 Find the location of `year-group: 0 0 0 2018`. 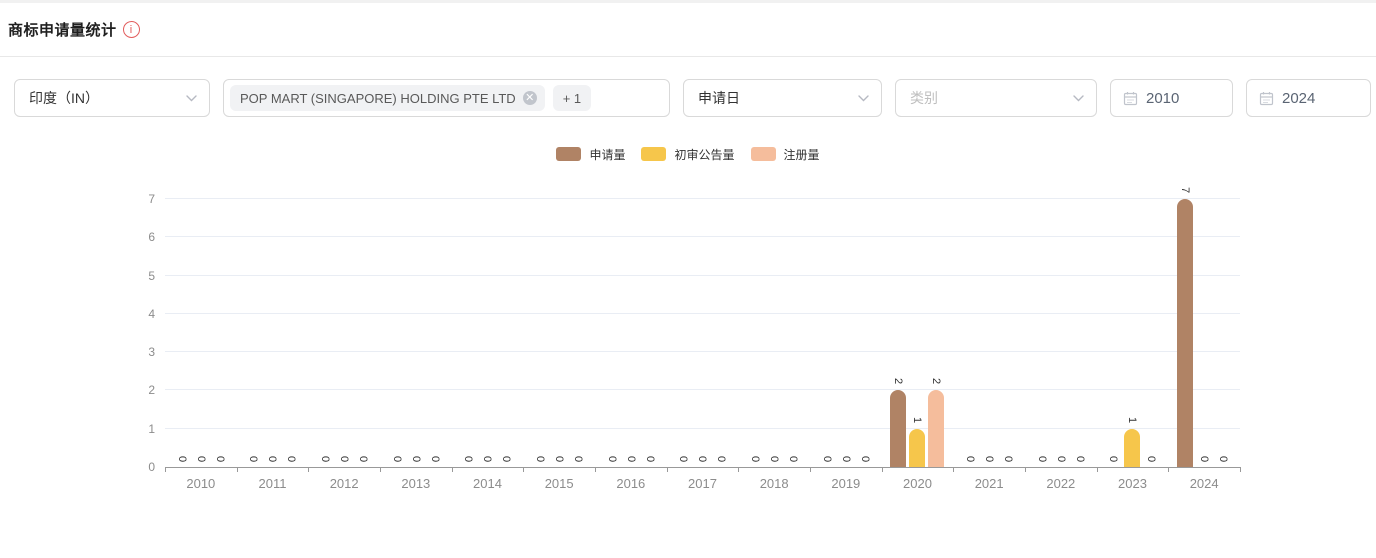

year-group: 0 0 0 2018 is located at coordinates (774, 345).